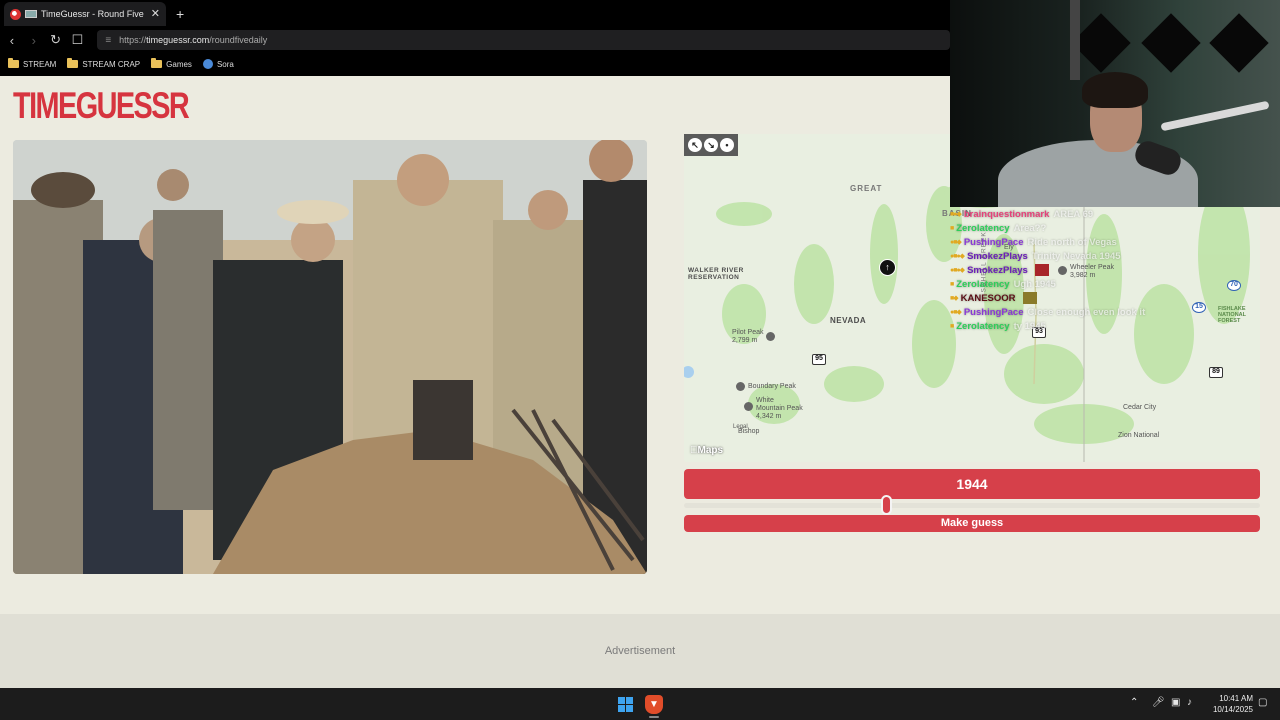  What do you see at coordinates (207, 64) in the screenshot?
I see `sora-icon` at bounding box center [207, 64].